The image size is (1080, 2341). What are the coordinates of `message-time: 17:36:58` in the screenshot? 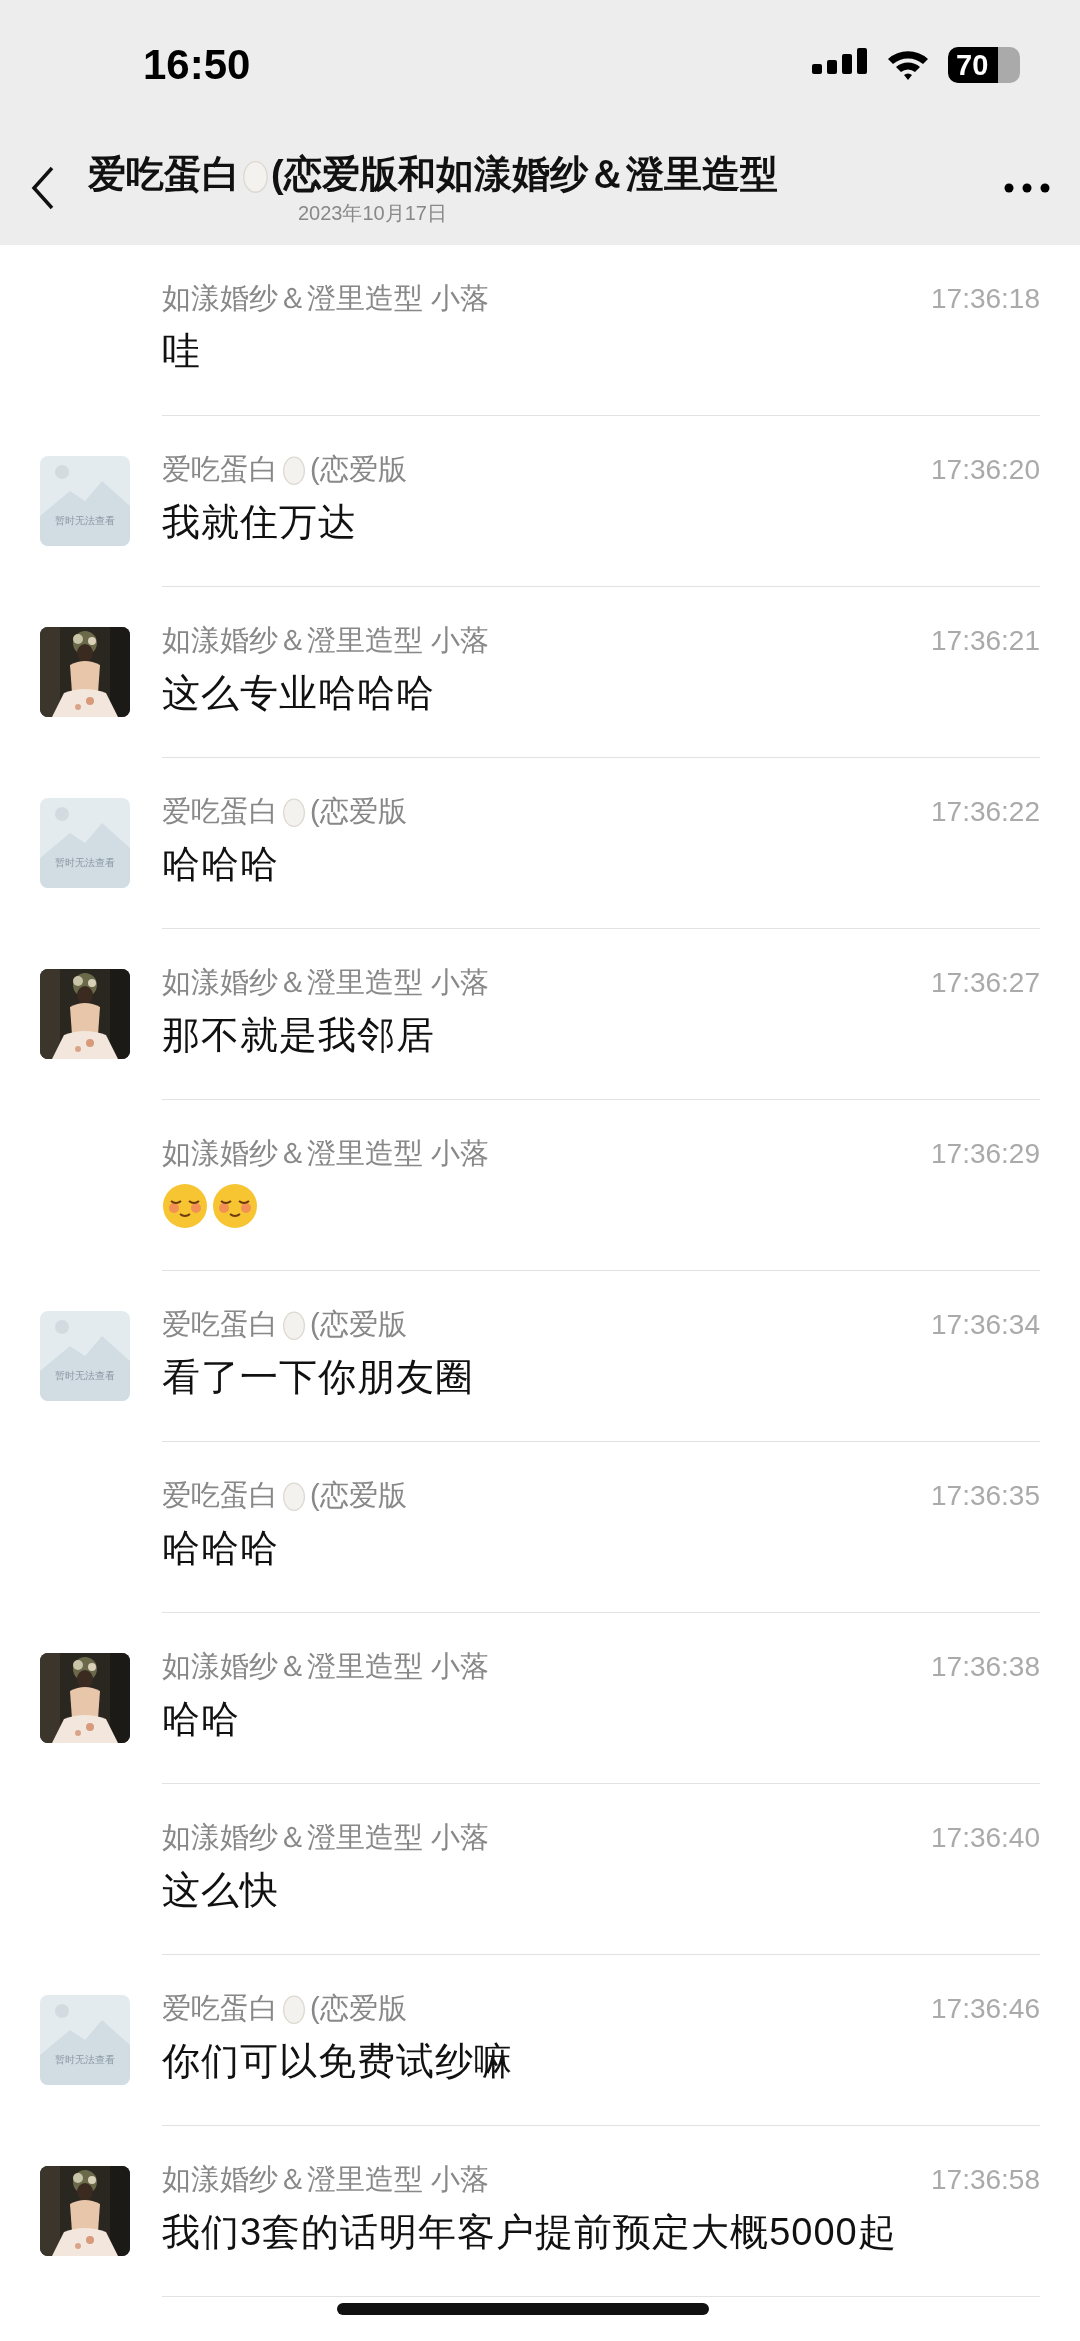 It's located at (985, 2180).